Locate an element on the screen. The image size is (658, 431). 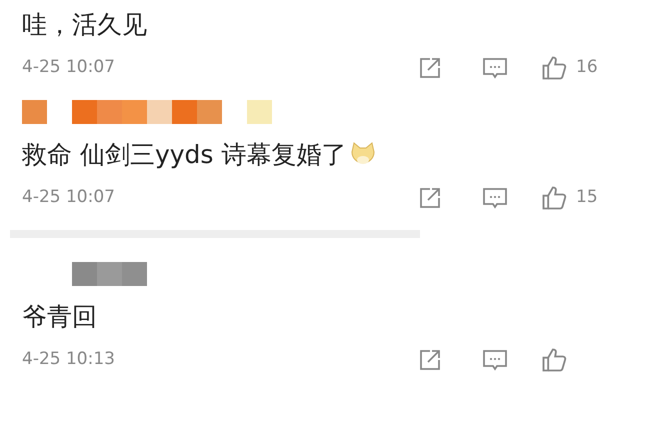
like-count: 15 is located at coordinates (587, 198).